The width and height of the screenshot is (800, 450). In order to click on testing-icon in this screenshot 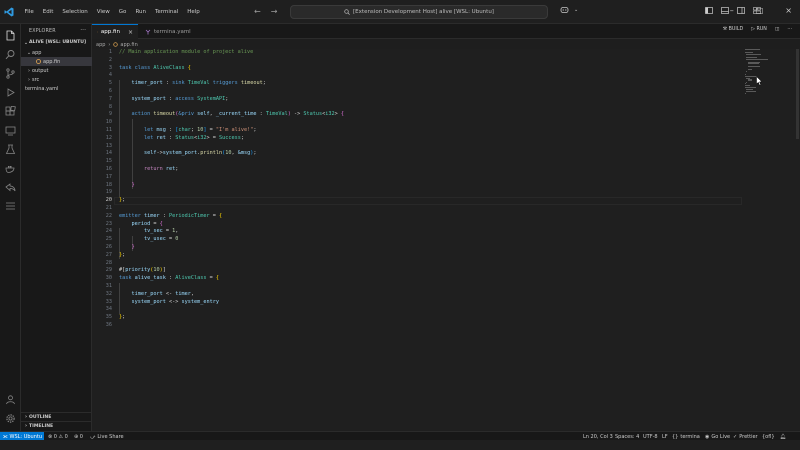, I will do `click(10, 149)`.